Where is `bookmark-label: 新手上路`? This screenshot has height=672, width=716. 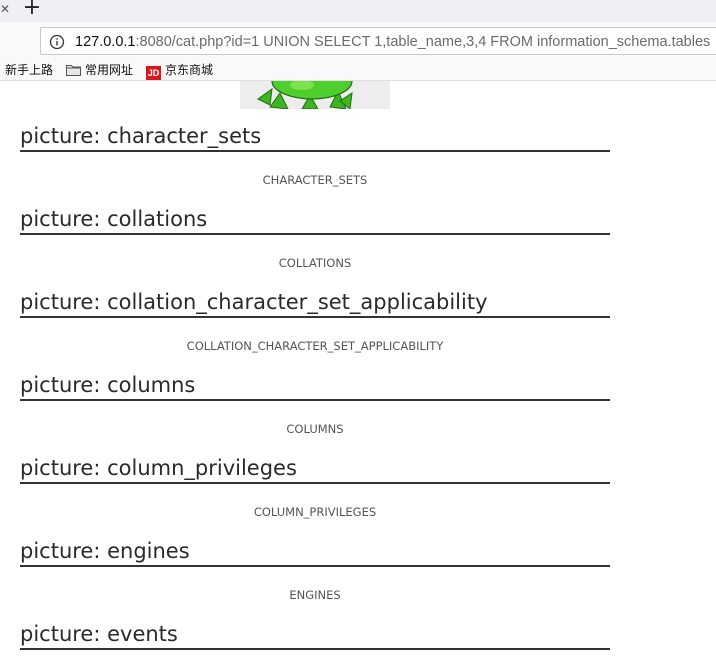
bookmark-label: 新手上路 is located at coordinates (29, 70).